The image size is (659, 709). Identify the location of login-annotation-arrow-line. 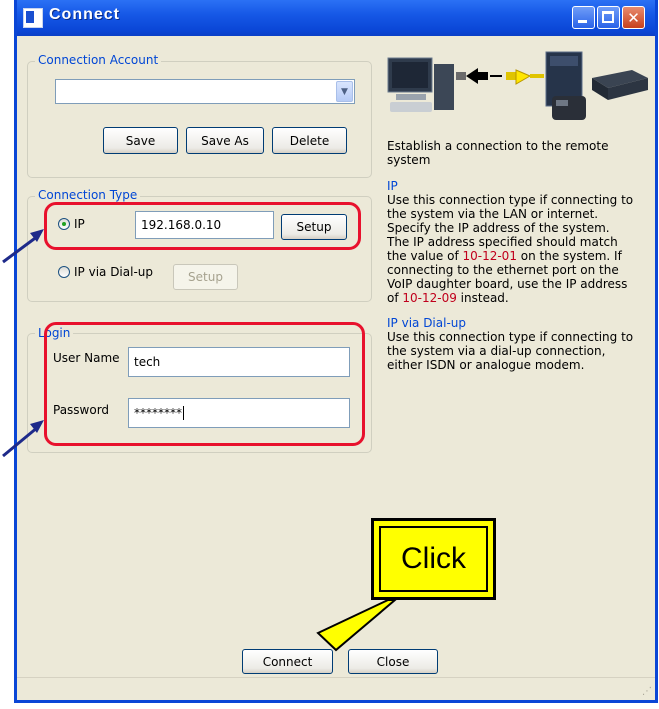
(20, 441).